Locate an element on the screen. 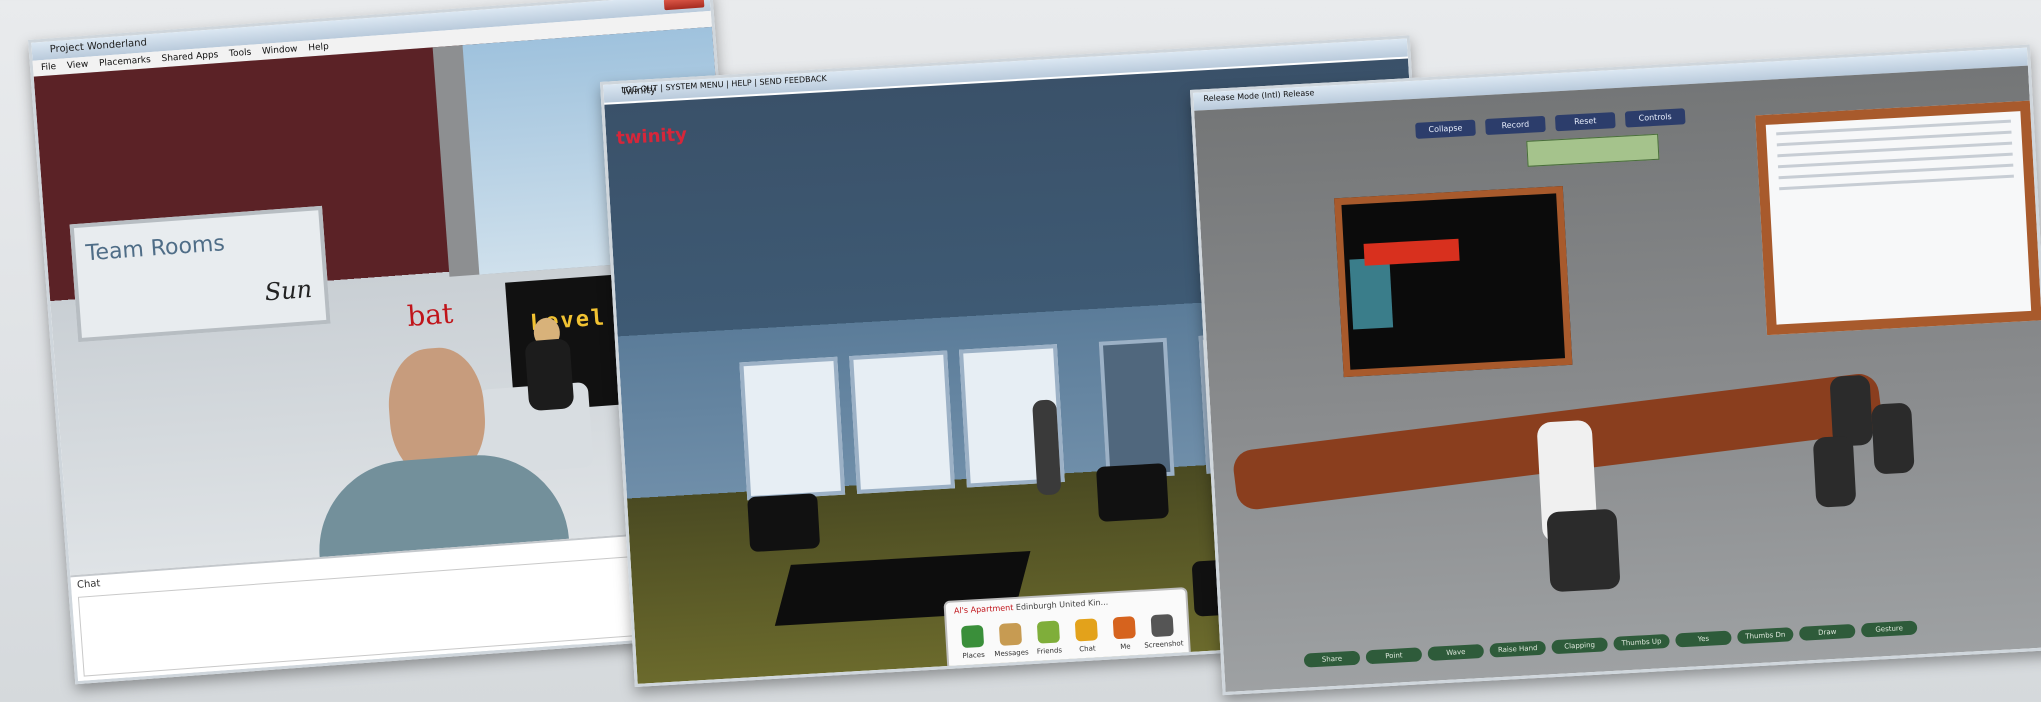  menu-window: Window is located at coordinates (280, 50).